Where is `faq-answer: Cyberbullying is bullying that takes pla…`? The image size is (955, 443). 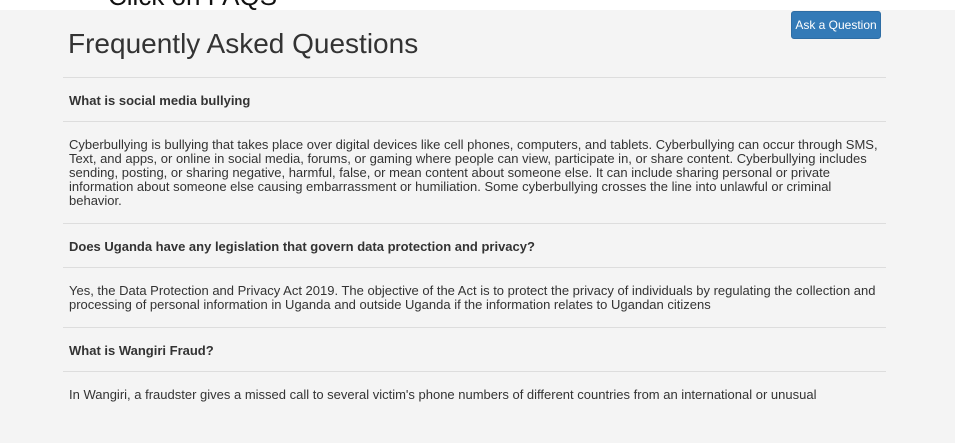
faq-answer: Cyberbullying is bullying that takes pla… is located at coordinates (473, 172).